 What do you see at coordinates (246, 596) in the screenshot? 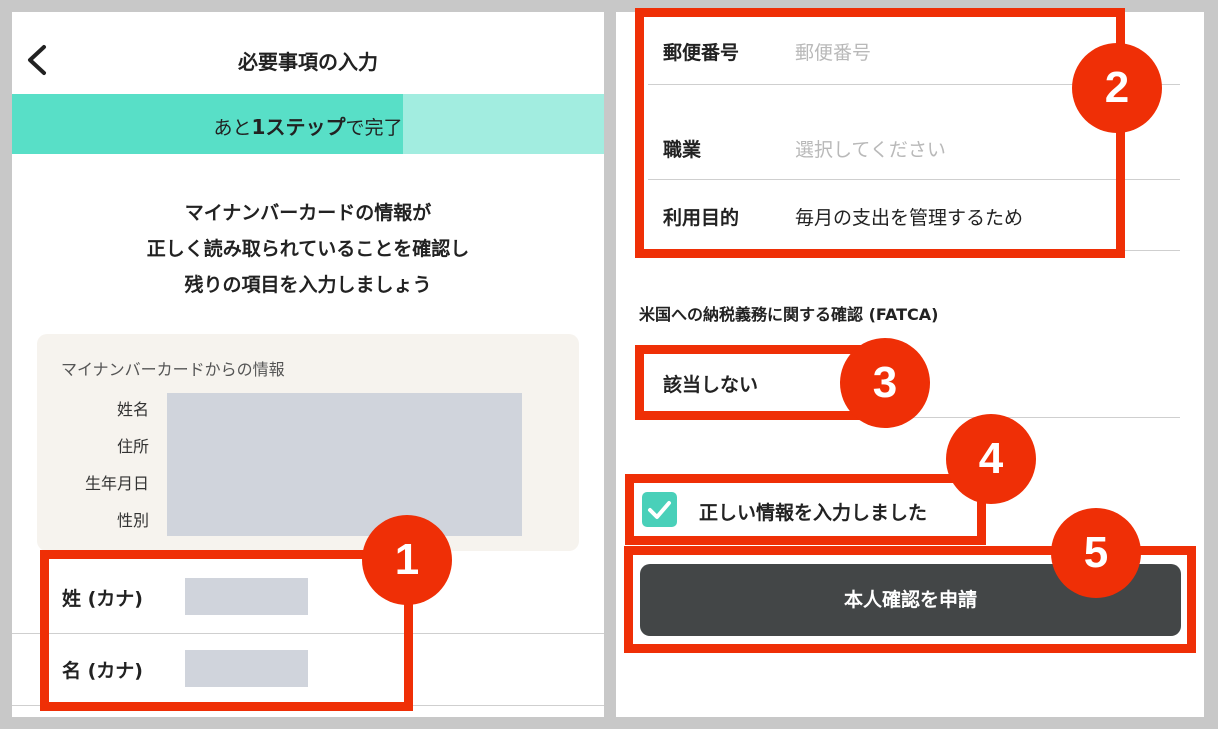
I see `kana-last-name-field` at bounding box center [246, 596].